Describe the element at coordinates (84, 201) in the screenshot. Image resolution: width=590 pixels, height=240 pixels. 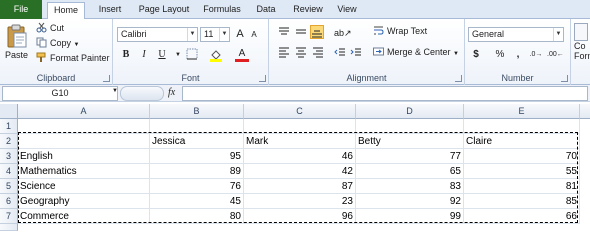
I see `cell-a6: Geography` at that location.